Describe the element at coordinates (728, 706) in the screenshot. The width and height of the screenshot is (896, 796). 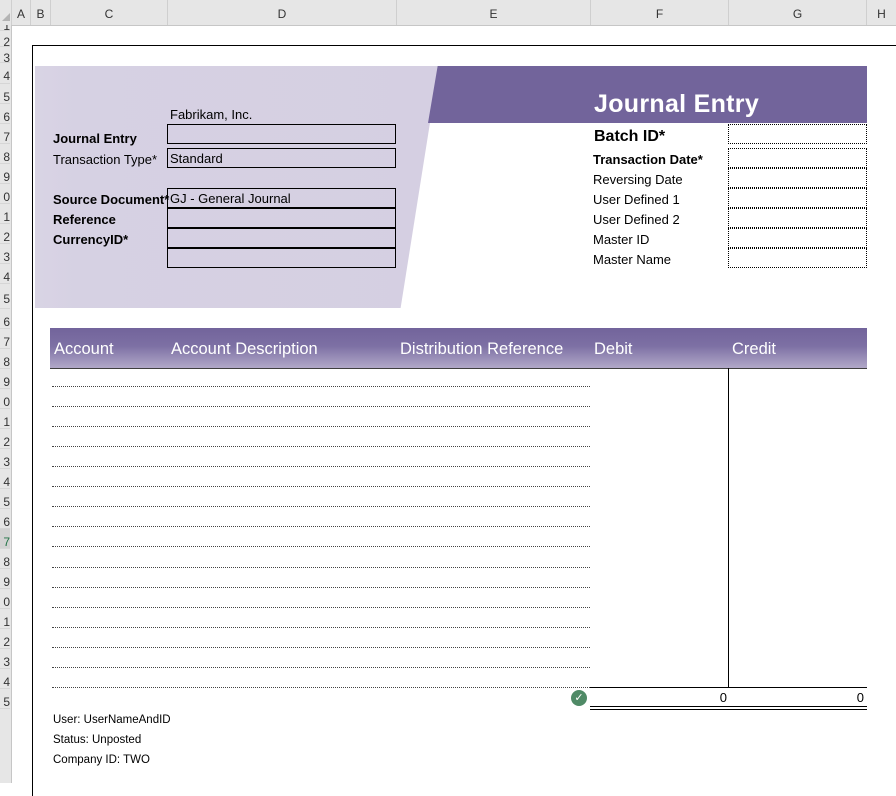
I see `totals-double-underline` at that location.